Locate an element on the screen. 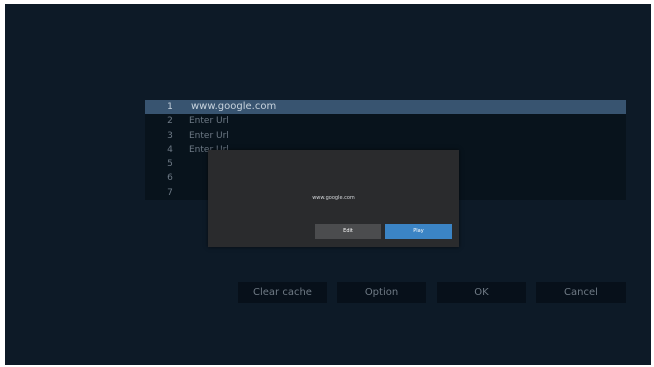  dialog-message: www.google.com is located at coordinates (333, 198).